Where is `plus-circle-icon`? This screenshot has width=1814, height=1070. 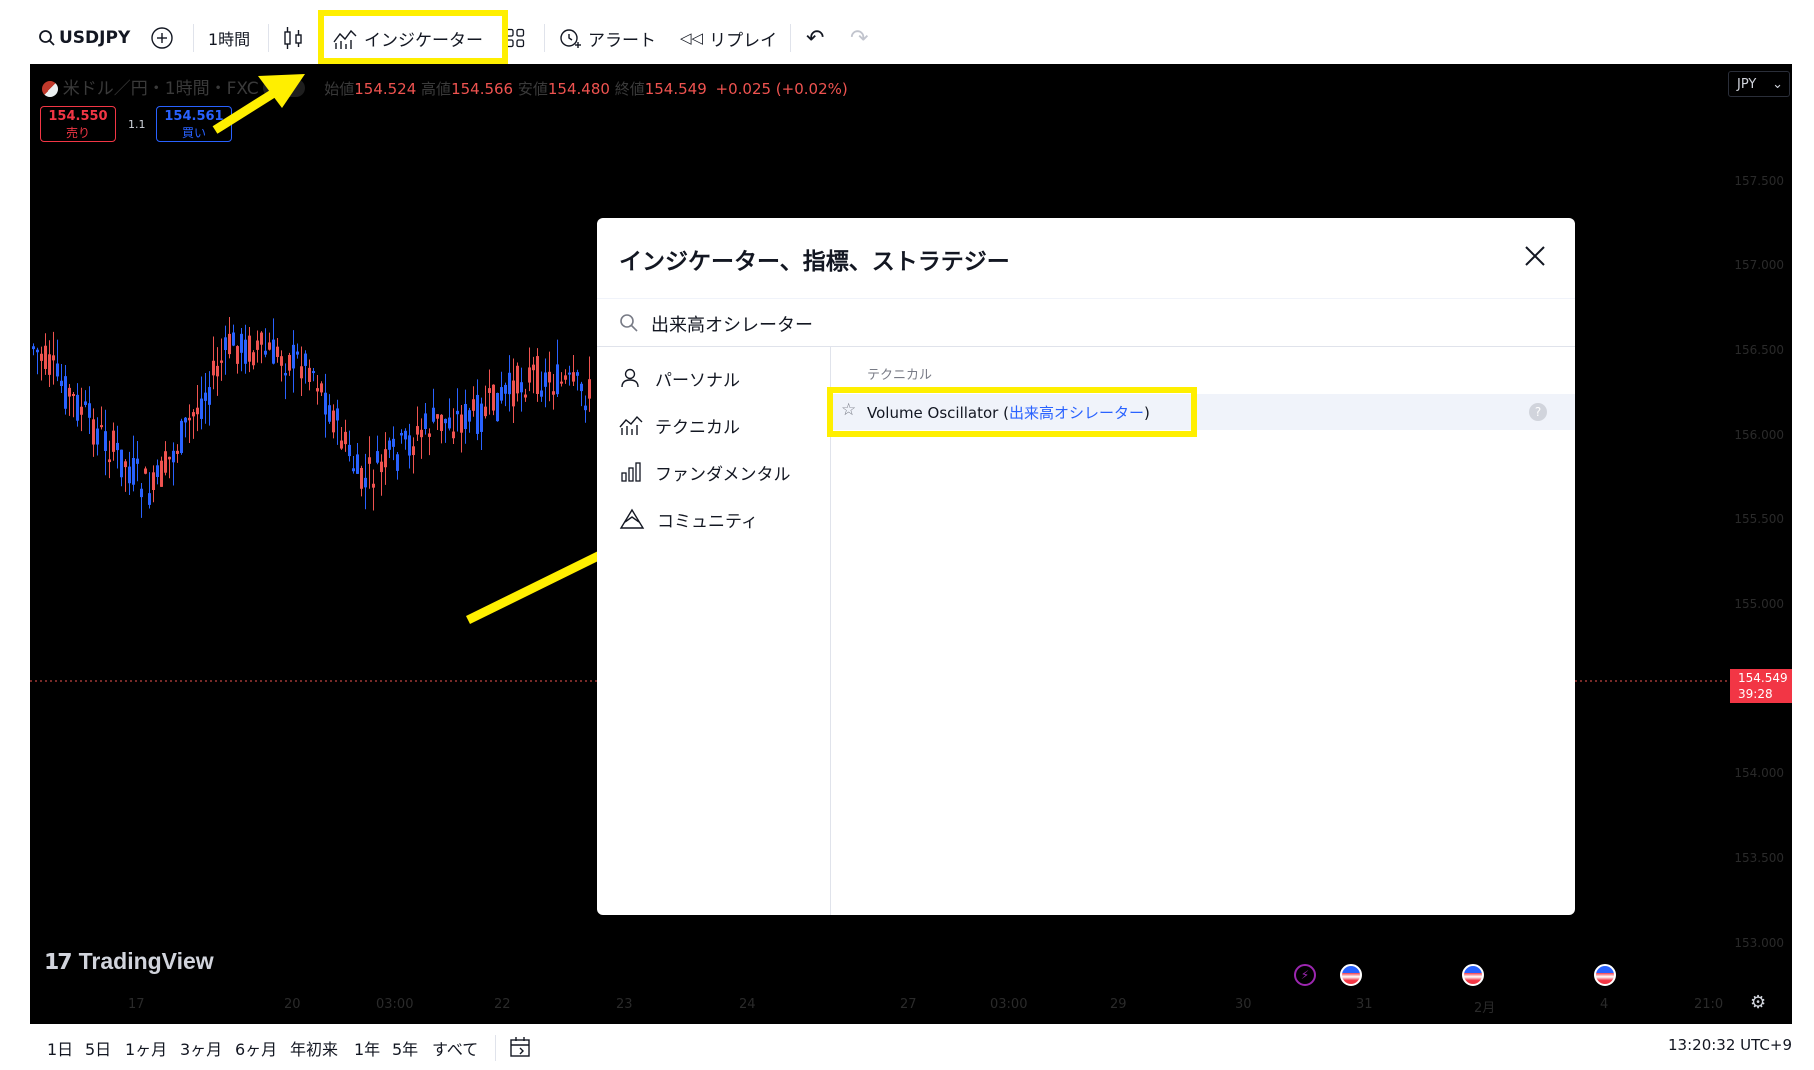 plus-circle-icon is located at coordinates (162, 38).